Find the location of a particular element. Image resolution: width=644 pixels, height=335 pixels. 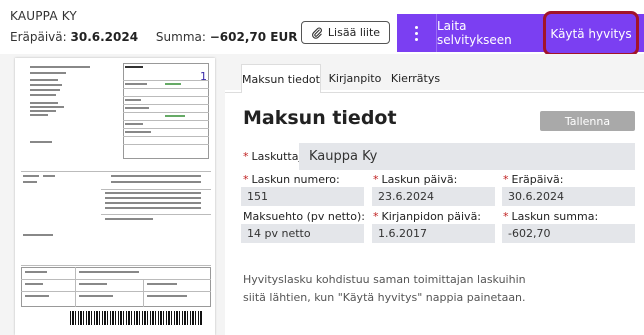

invoice-number-label: * Laskun numero: is located at coordinates (291, 179).